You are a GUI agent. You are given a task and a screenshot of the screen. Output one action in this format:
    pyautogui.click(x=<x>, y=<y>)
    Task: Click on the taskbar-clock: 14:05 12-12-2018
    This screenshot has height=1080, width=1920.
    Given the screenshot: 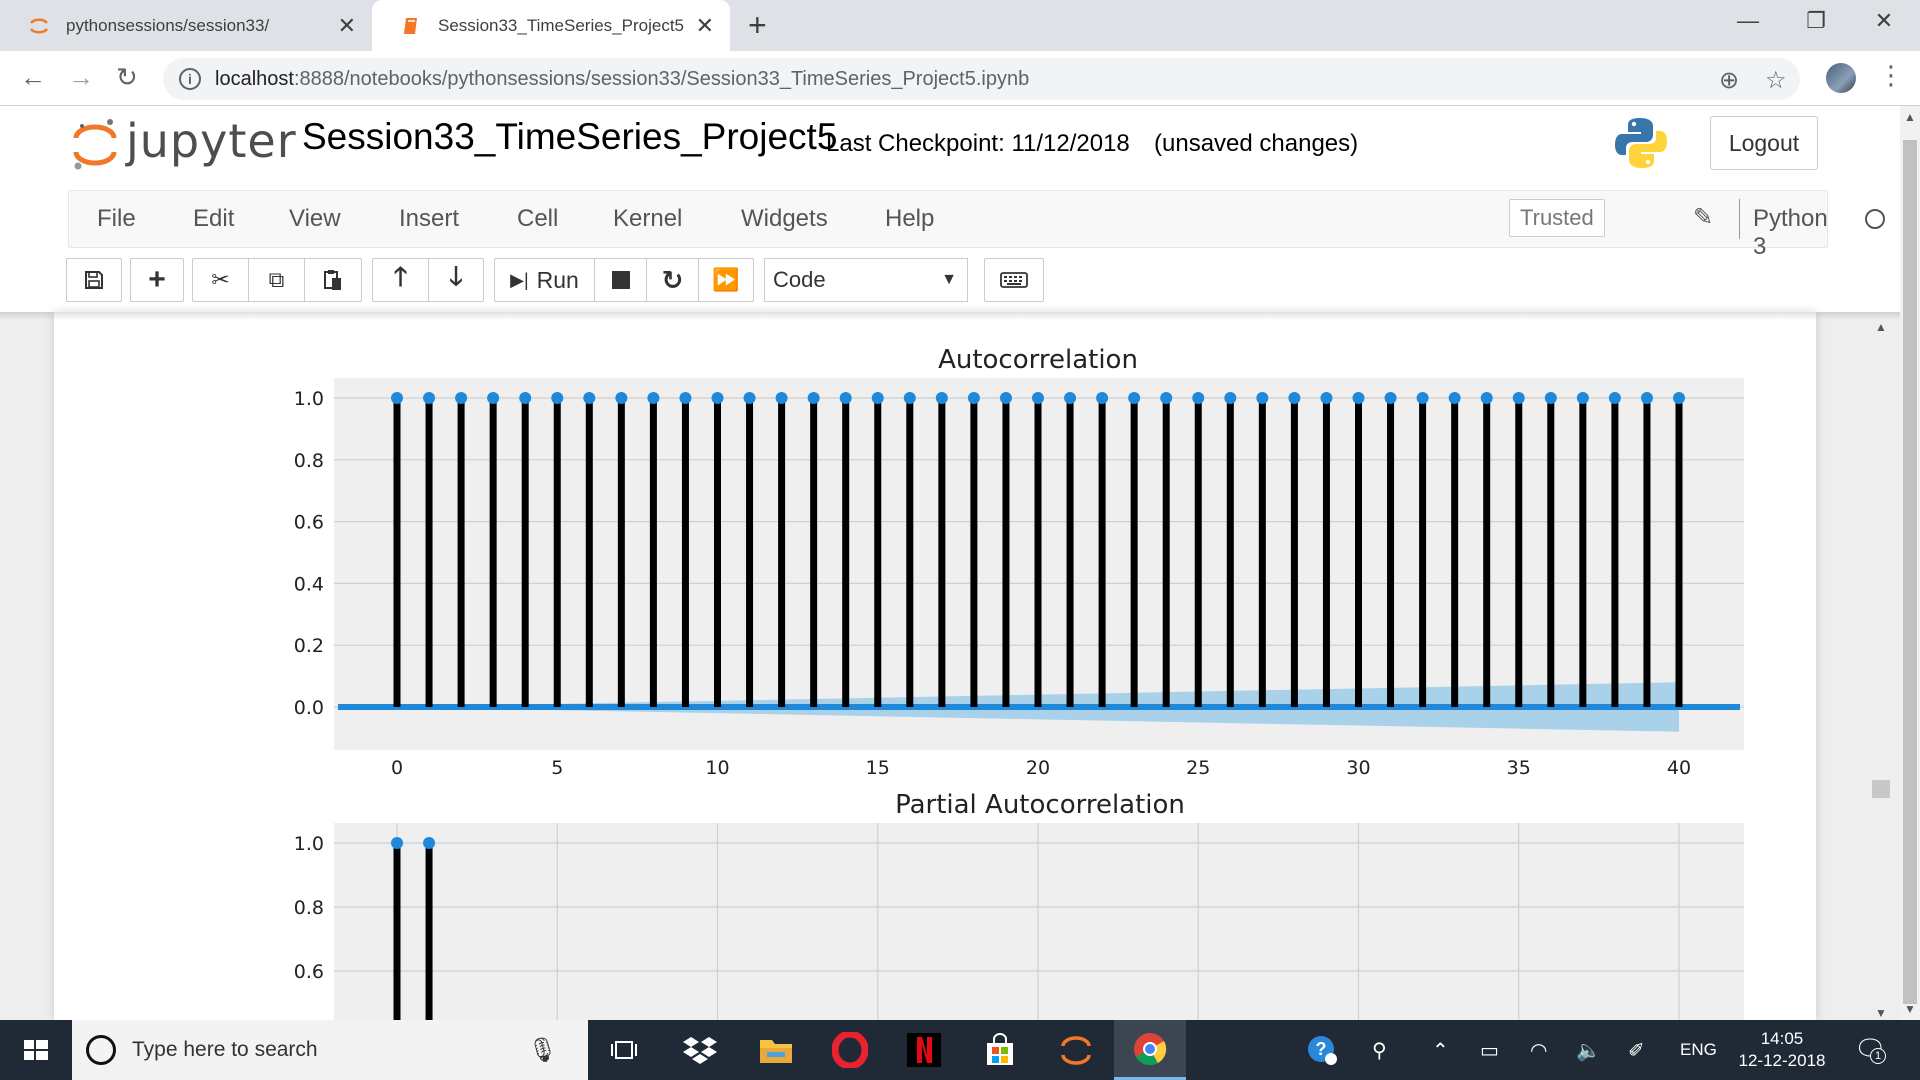 What is the action you would take?
    pyautogui.click(x=1782, y=1050)
    